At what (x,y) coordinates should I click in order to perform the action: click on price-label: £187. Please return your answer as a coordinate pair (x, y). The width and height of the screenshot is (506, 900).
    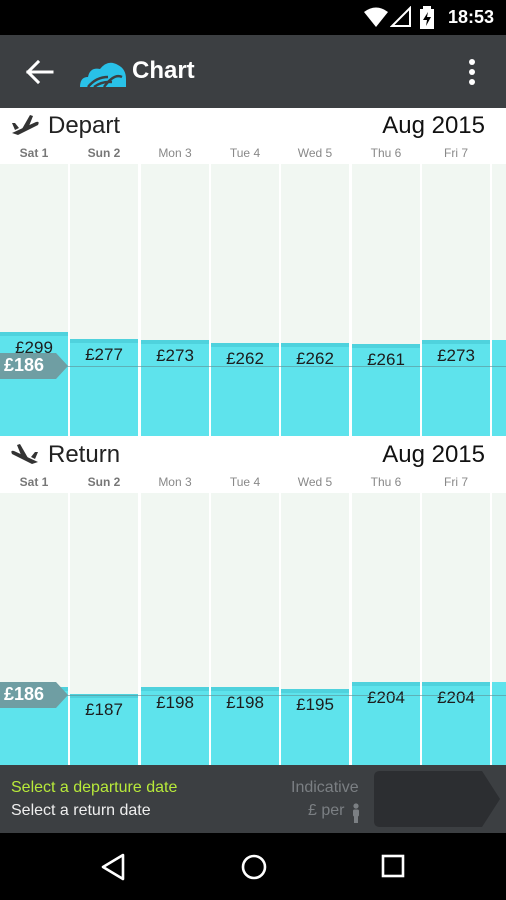
    Looking at the image, I should click on (104, 710).